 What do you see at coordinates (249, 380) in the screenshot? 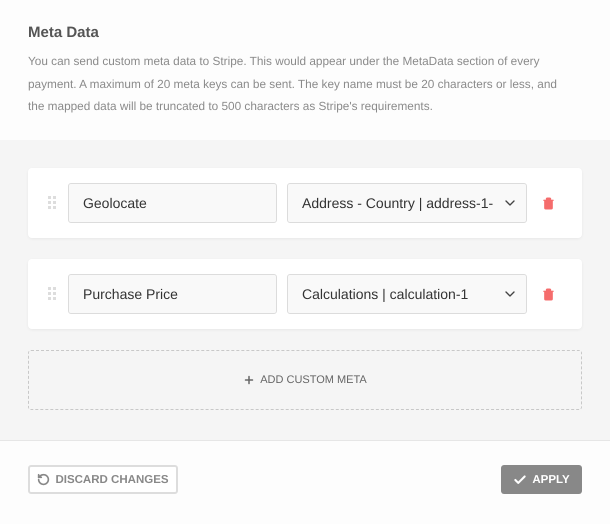
I see `plus-icon` at bounding box center [249, 380].